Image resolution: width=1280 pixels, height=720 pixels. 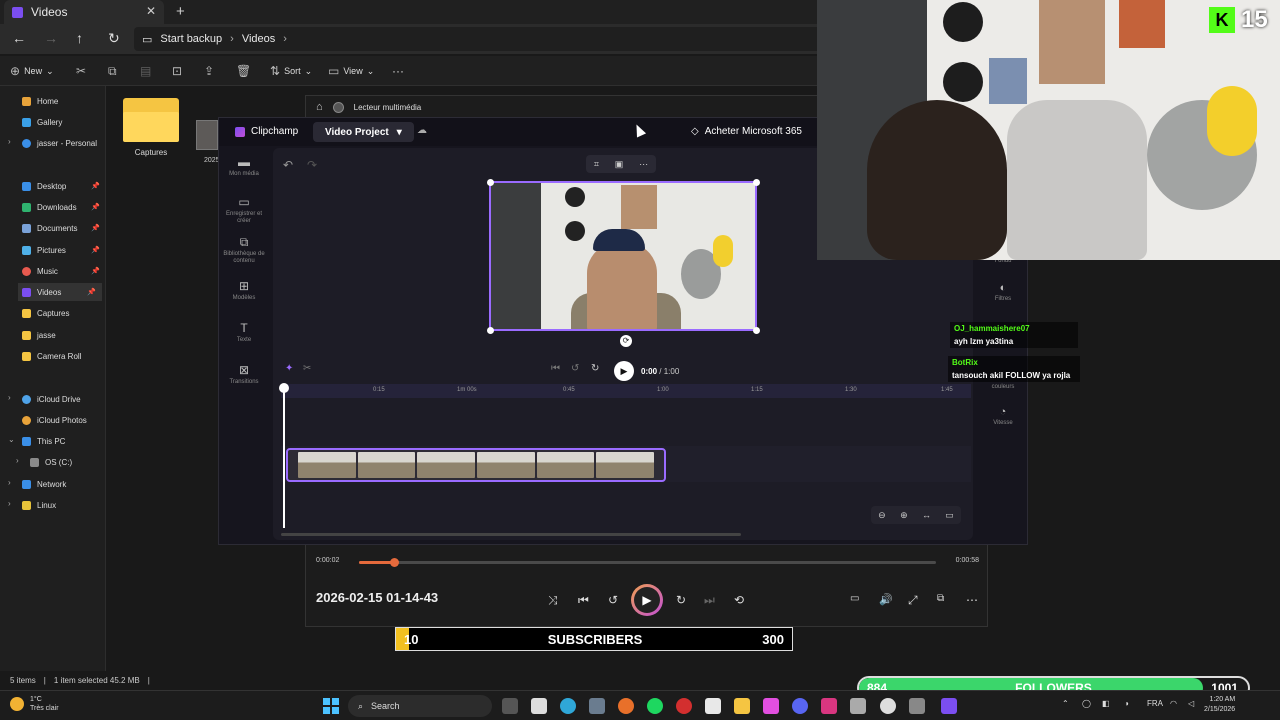 What do you see at coordinates (422, 130) in the screenshot?
I see `cloud-off-icon: ☁` at bounding box center [422, 130].